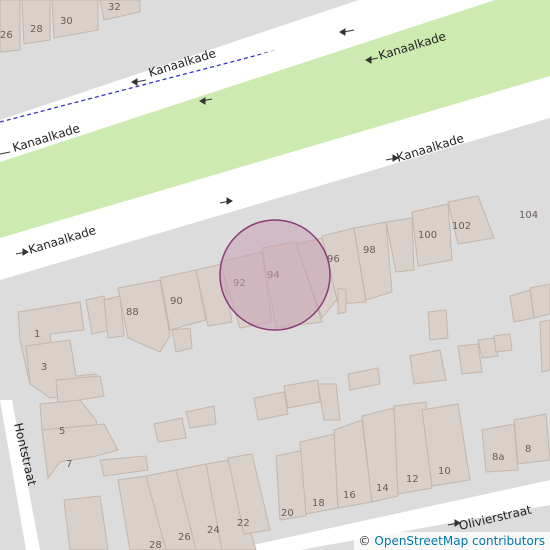 Image resolution: width=550 pixels, height=550 pixels. Describe the element at coordinates (114, 7) in the screenshot. I see `house-number: 32` at that location.